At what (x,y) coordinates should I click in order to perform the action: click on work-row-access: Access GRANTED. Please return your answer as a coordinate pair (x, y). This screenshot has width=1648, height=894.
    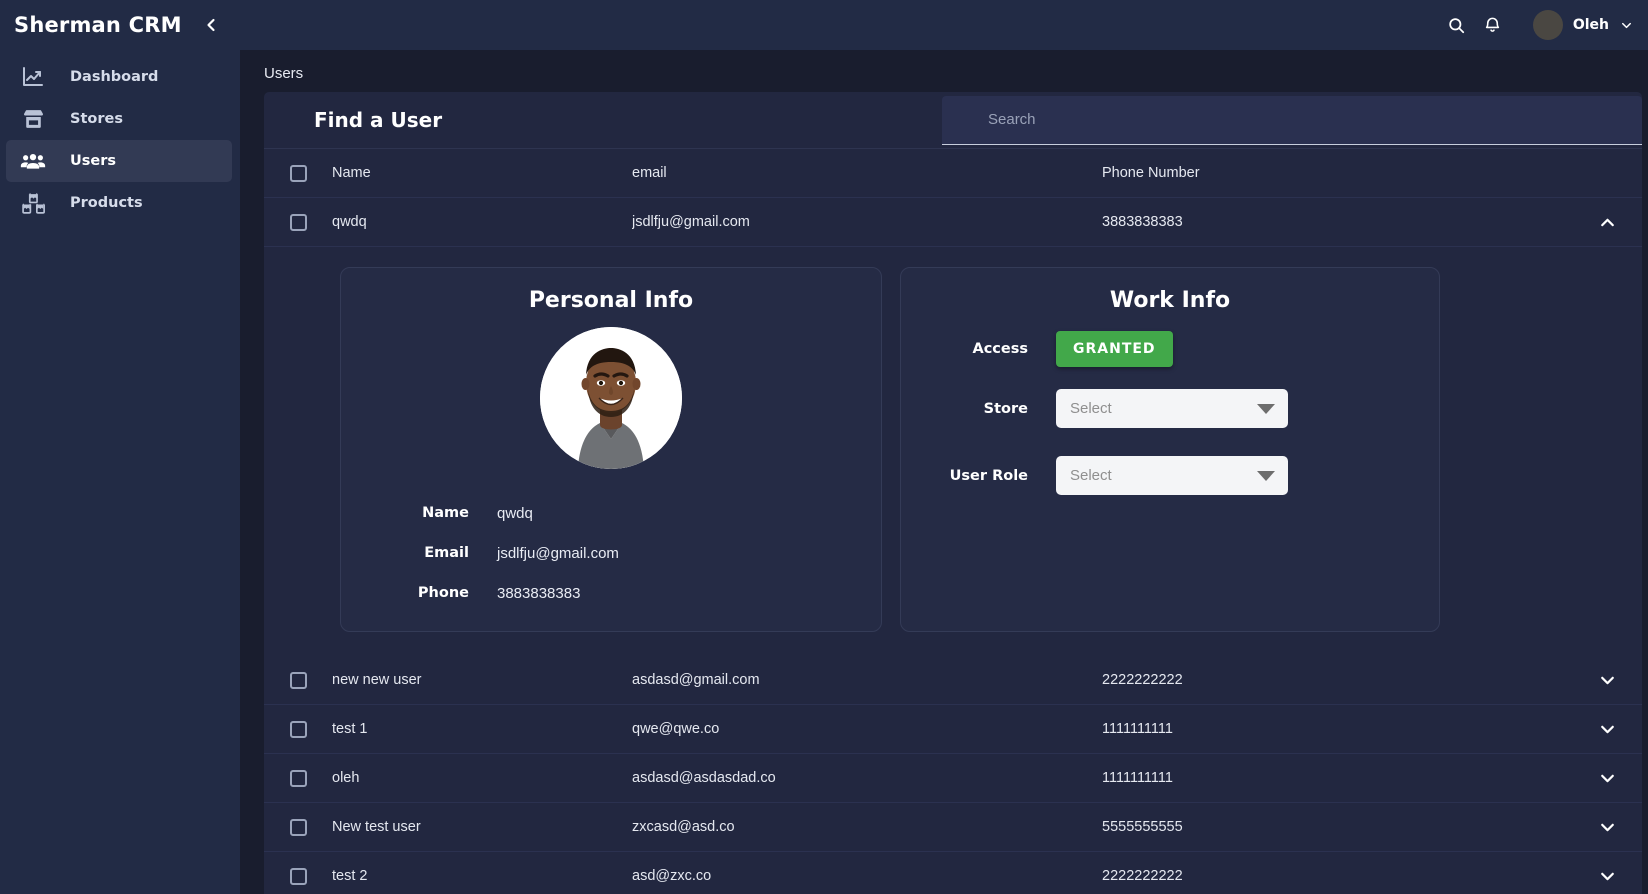
    Looking at the image, I should click on (1170, 349).